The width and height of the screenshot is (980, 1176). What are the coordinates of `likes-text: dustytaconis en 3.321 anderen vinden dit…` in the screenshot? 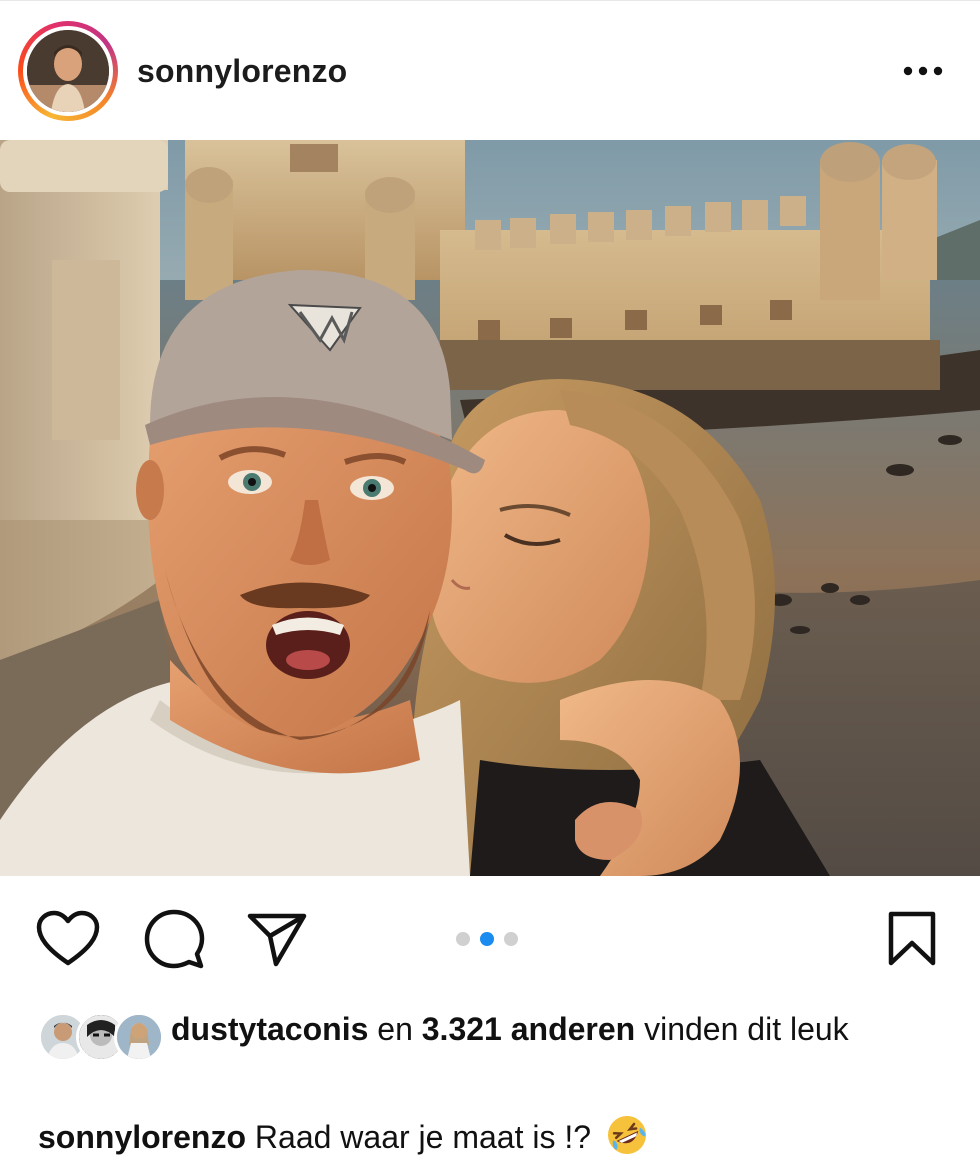 It's located at (561, 1029).